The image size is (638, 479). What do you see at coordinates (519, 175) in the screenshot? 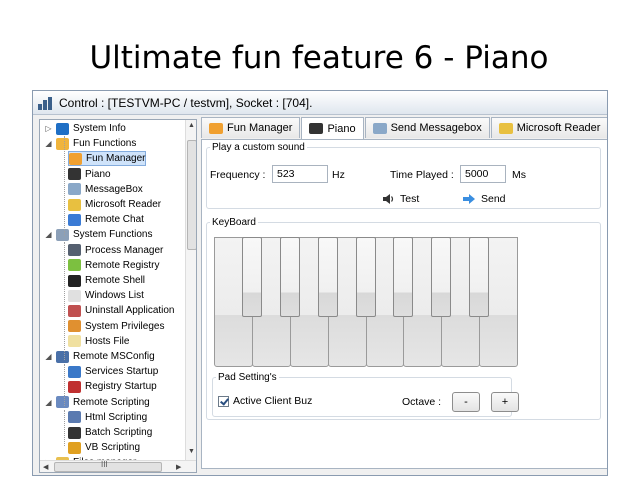
I see `time-played-unit: Ms` at bounding box center [519, 175].